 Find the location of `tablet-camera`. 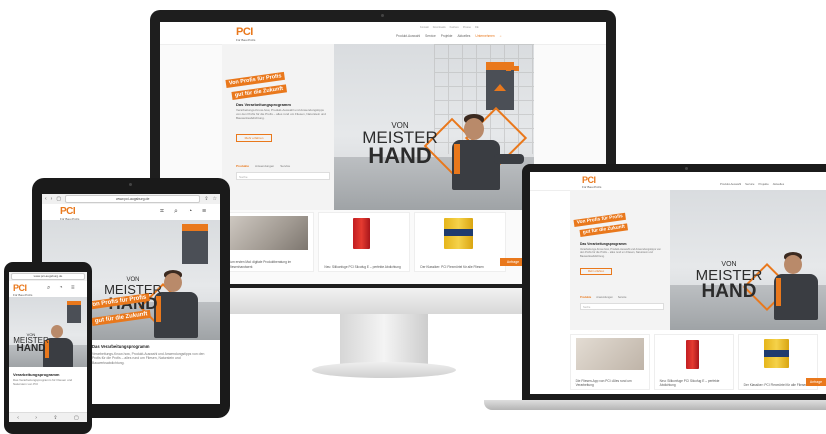

tablet-camera is located at coordinates (130, 184).